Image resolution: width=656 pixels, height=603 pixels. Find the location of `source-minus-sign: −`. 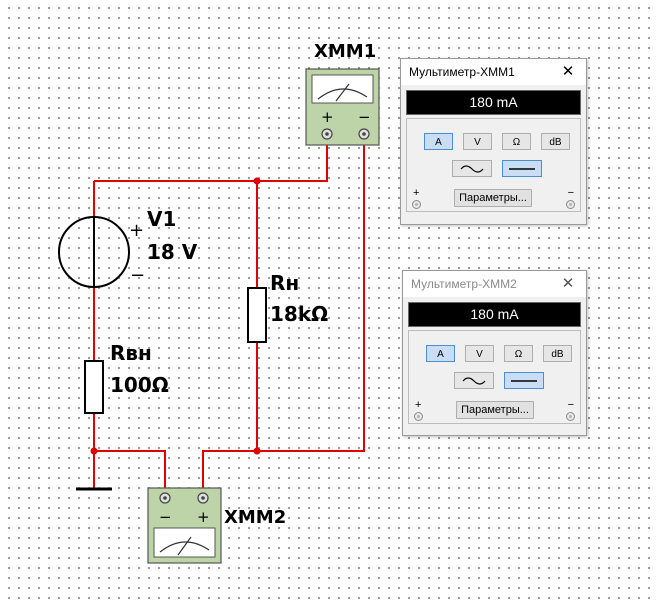

source-minus-sign: − is located at coordinates (137, 275).